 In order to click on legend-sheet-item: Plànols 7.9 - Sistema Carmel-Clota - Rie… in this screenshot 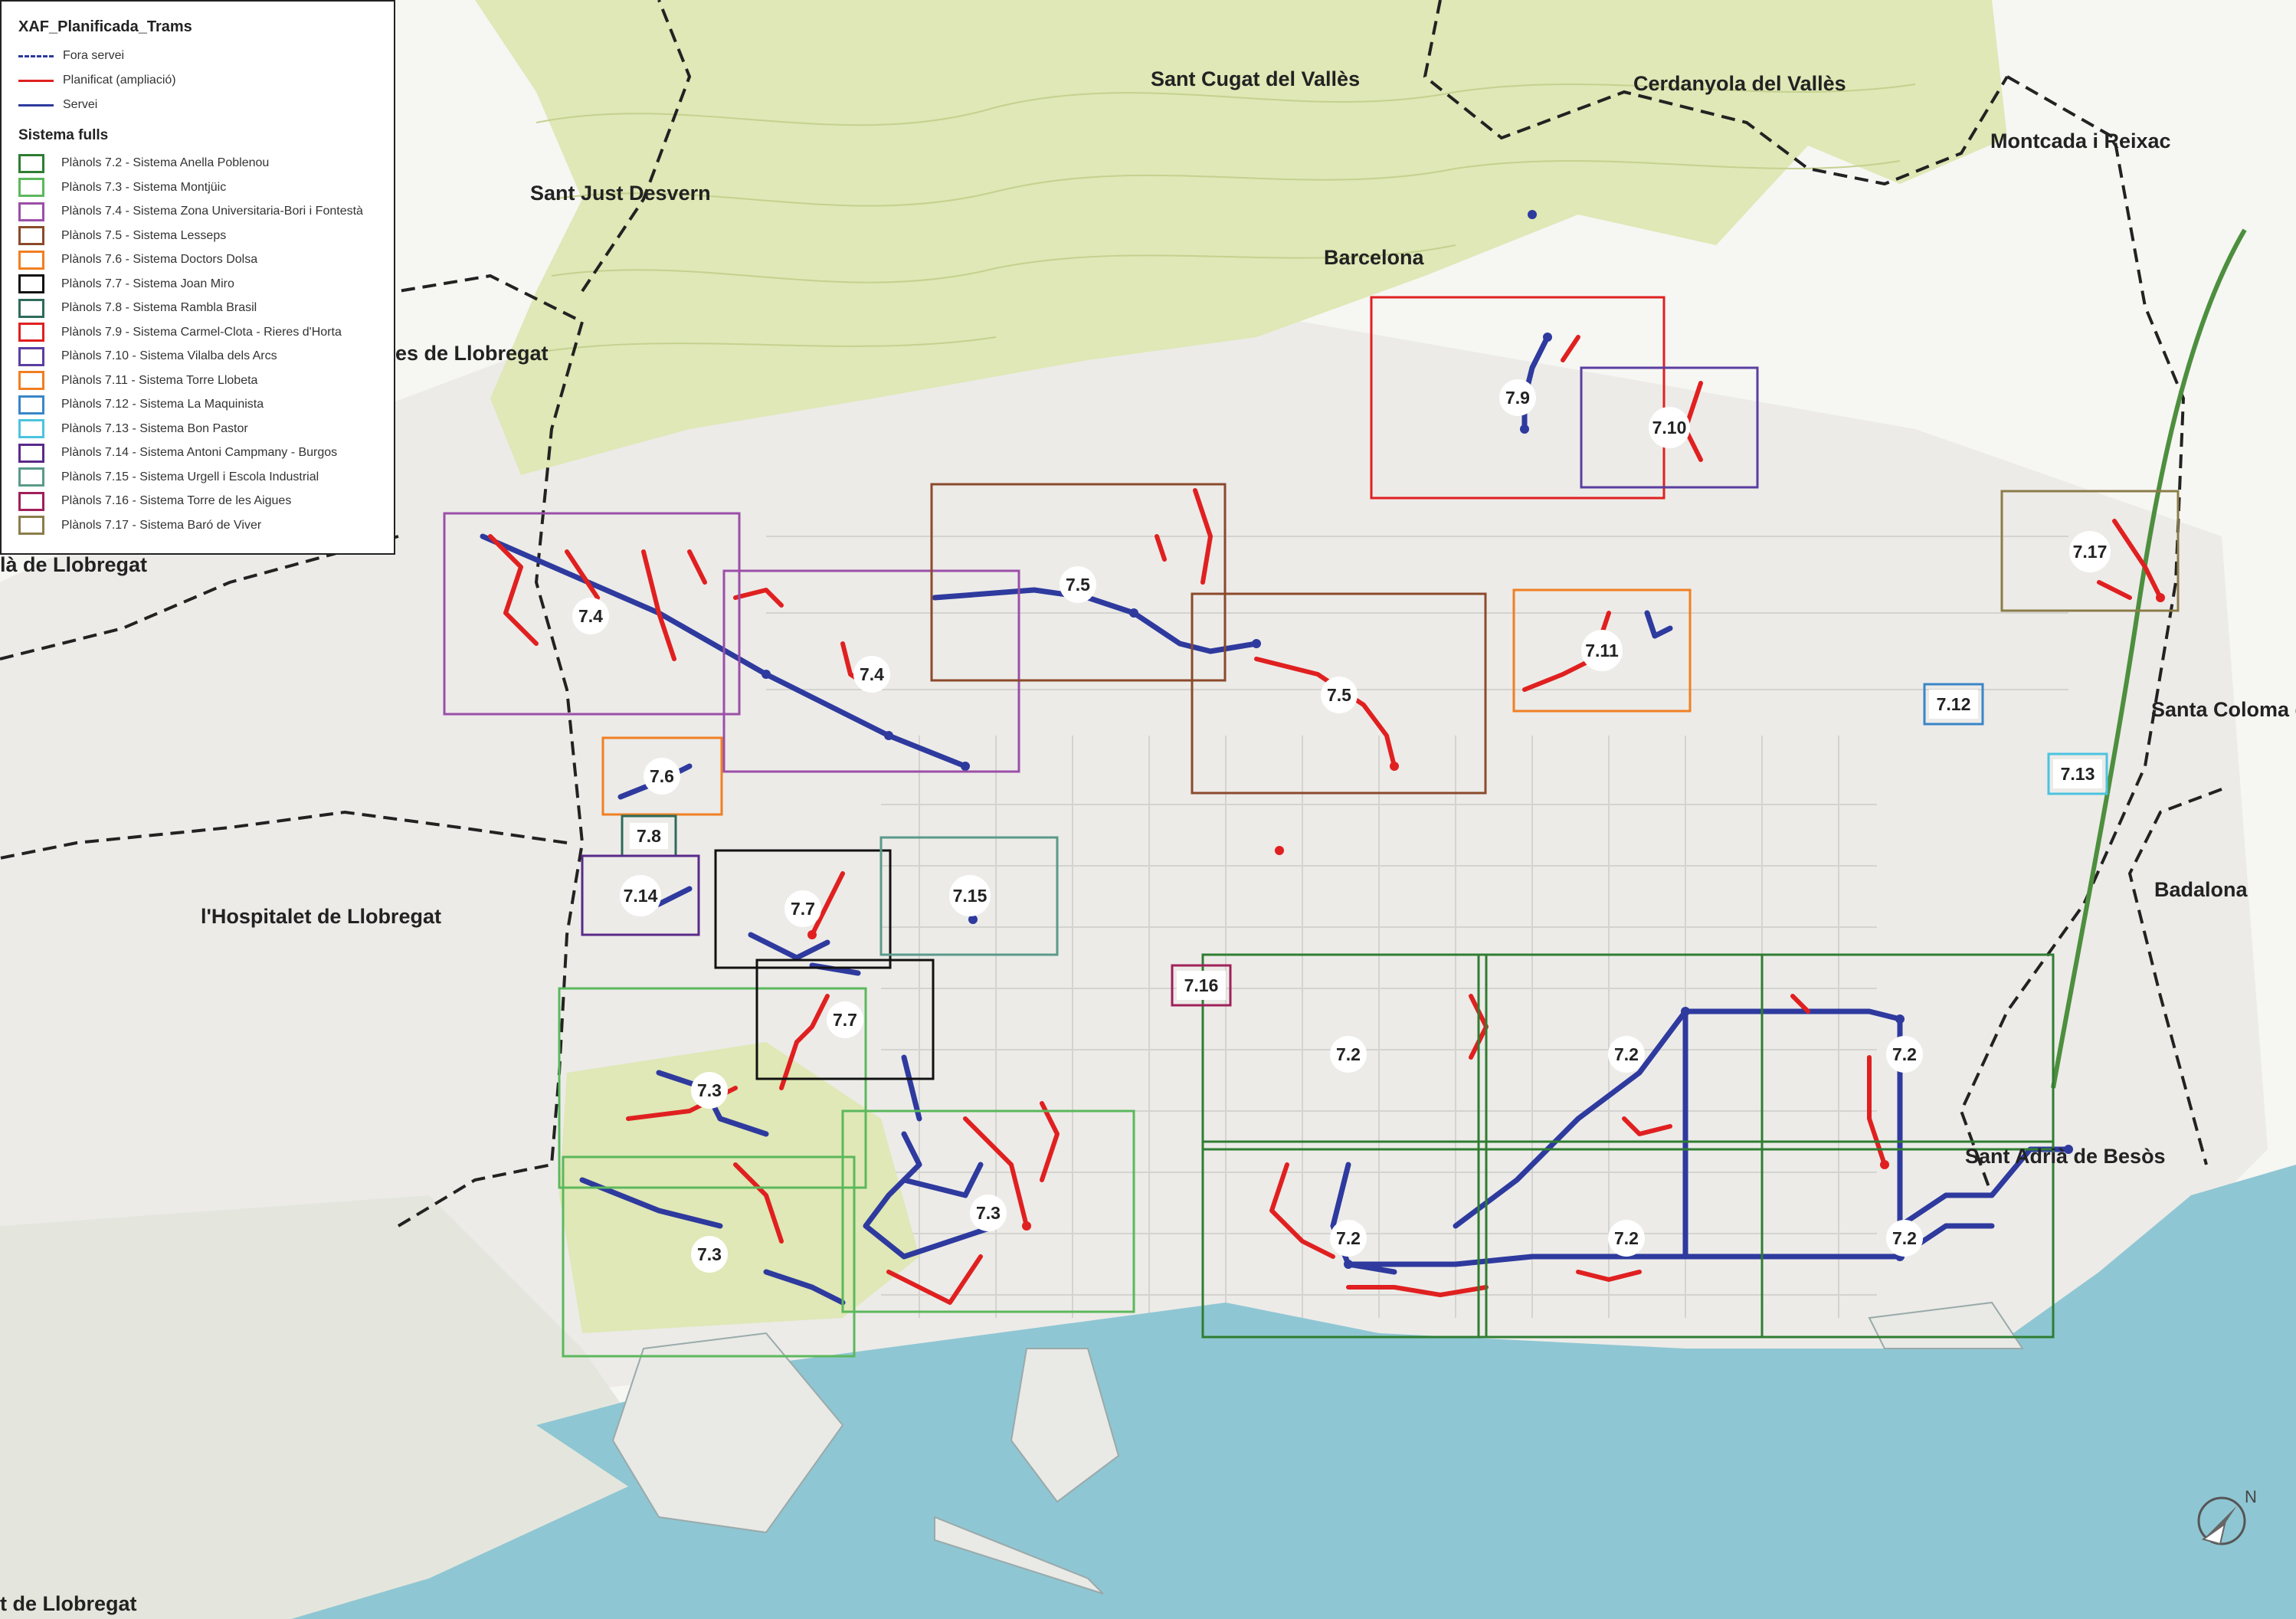, I will do `click(180, 332)`.